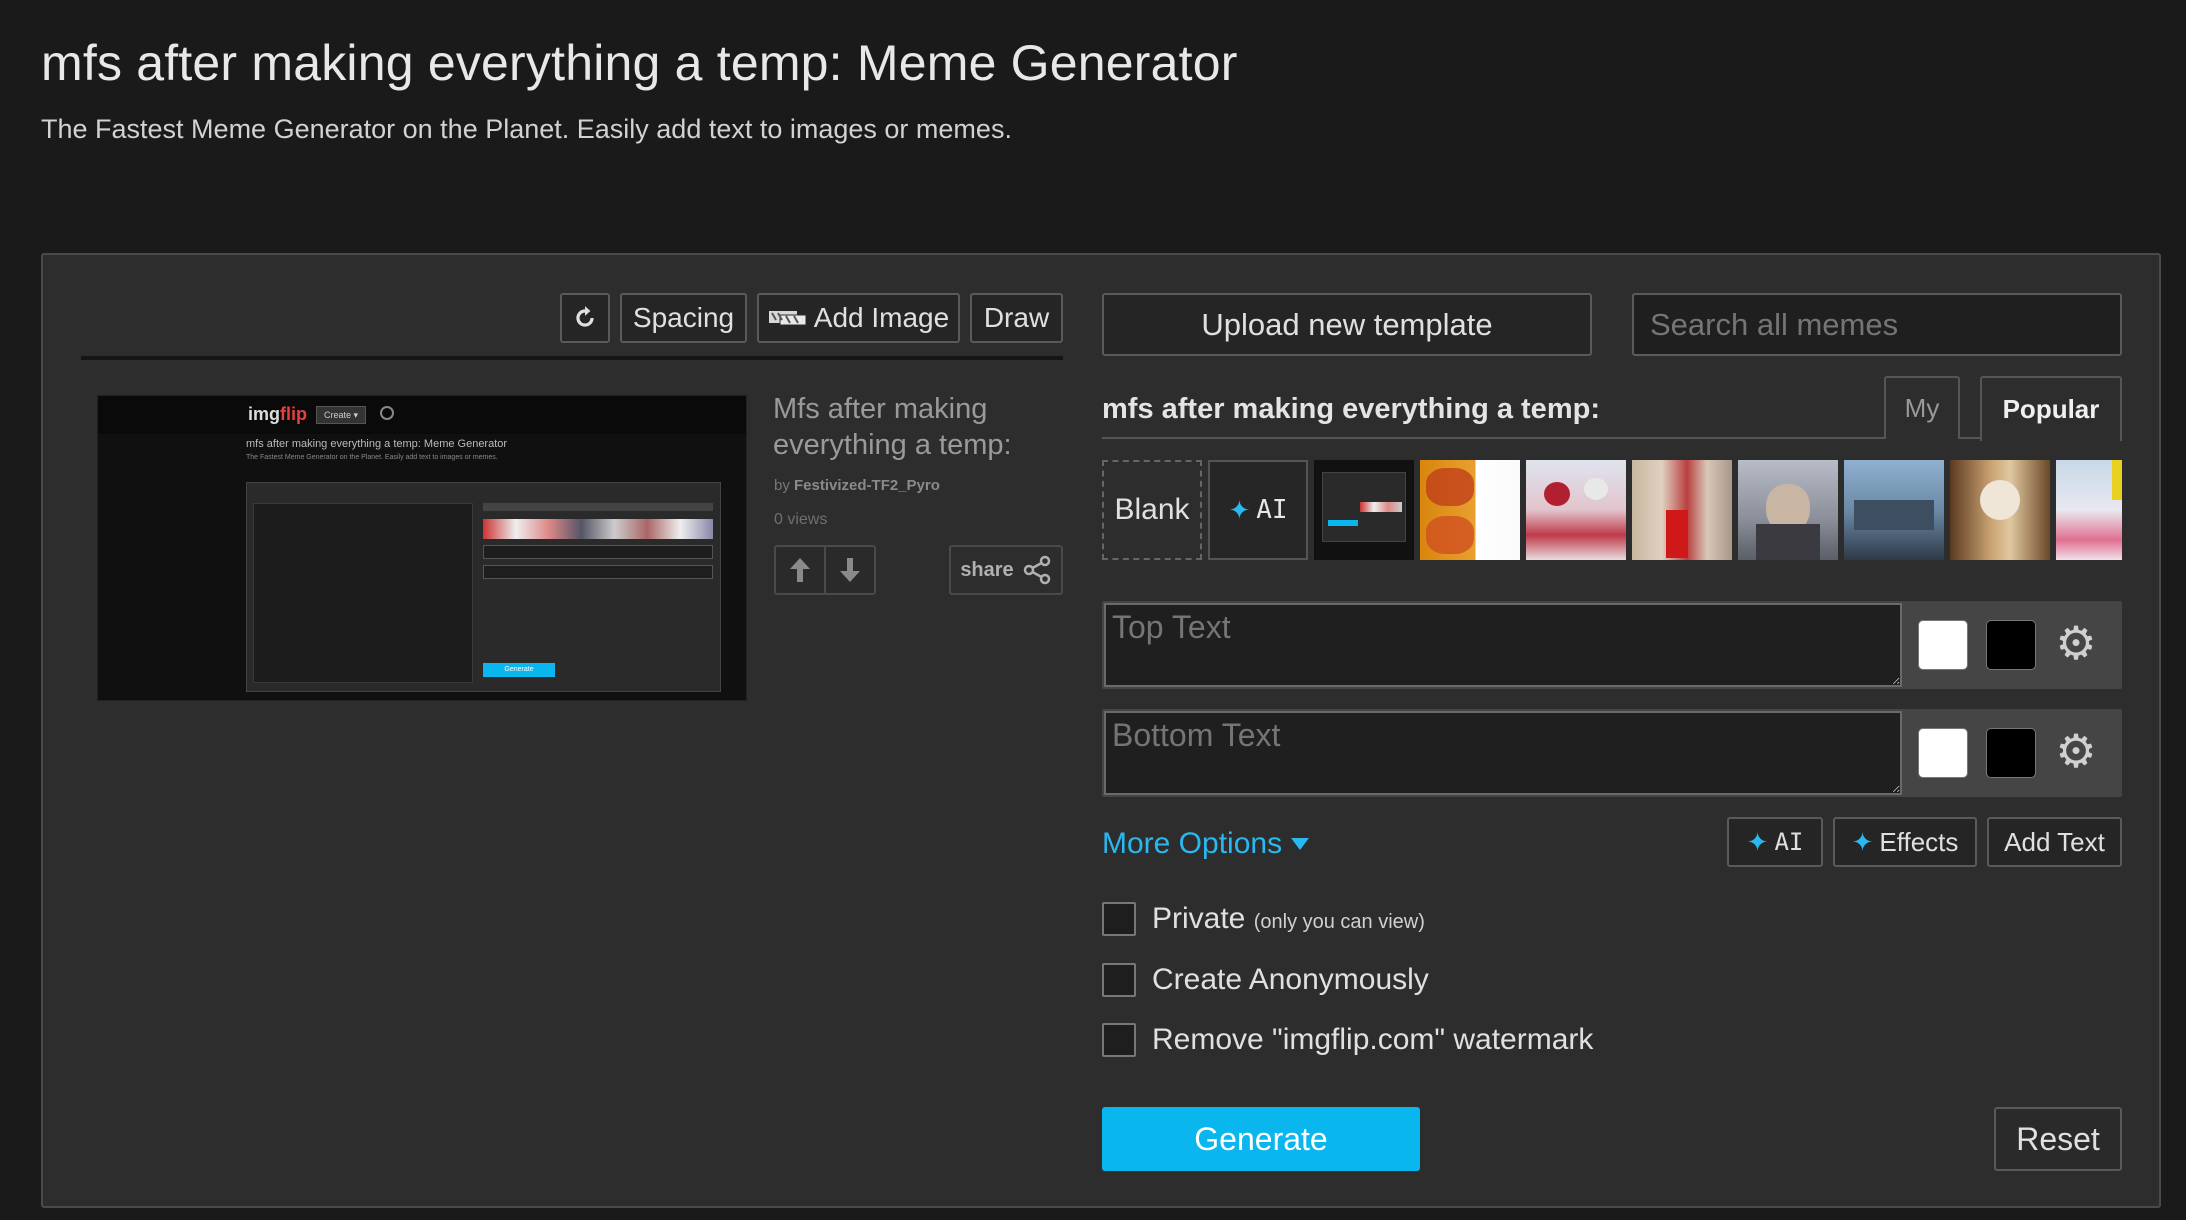  I want to click on vote-buttons, so click(825, 570).